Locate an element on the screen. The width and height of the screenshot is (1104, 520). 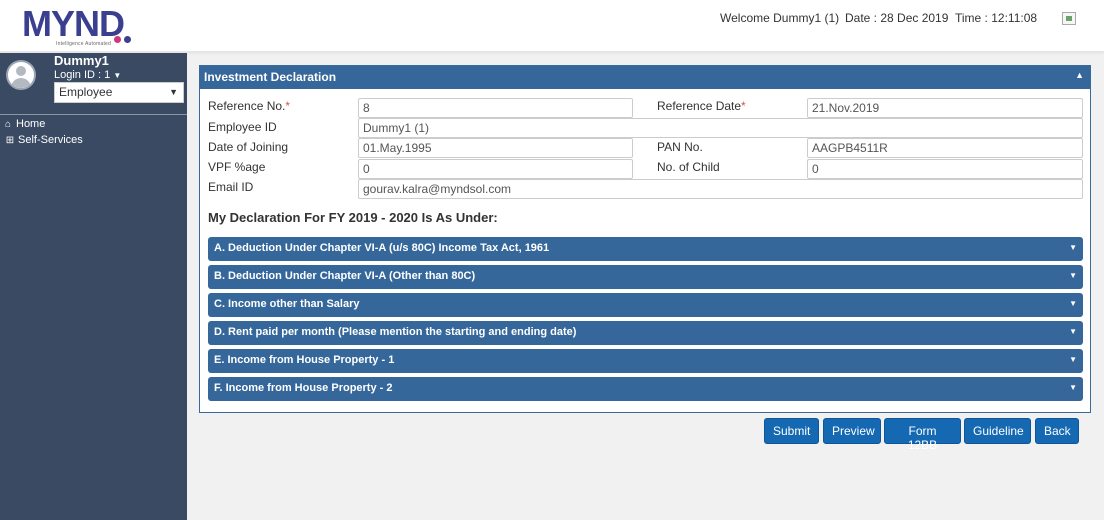
reference-no-field: 8 is located at coordinates (495, 108).